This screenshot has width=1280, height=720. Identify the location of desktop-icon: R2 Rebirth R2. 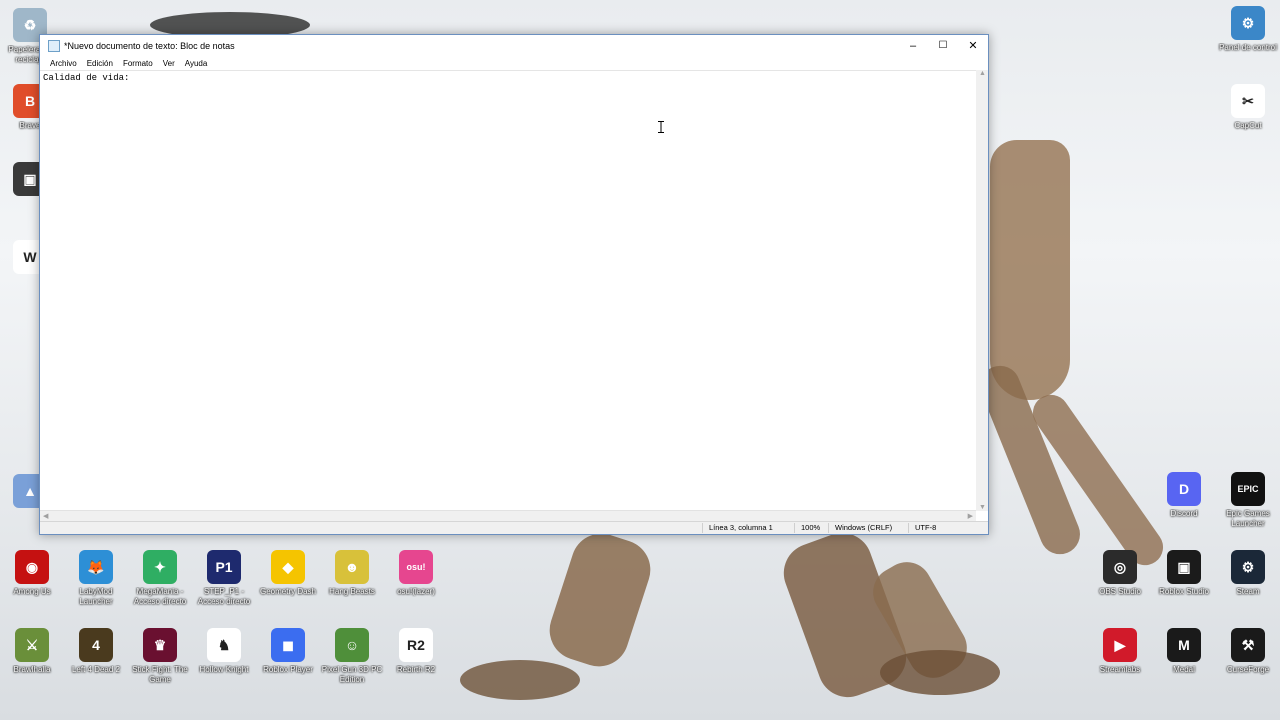
(416, 651).